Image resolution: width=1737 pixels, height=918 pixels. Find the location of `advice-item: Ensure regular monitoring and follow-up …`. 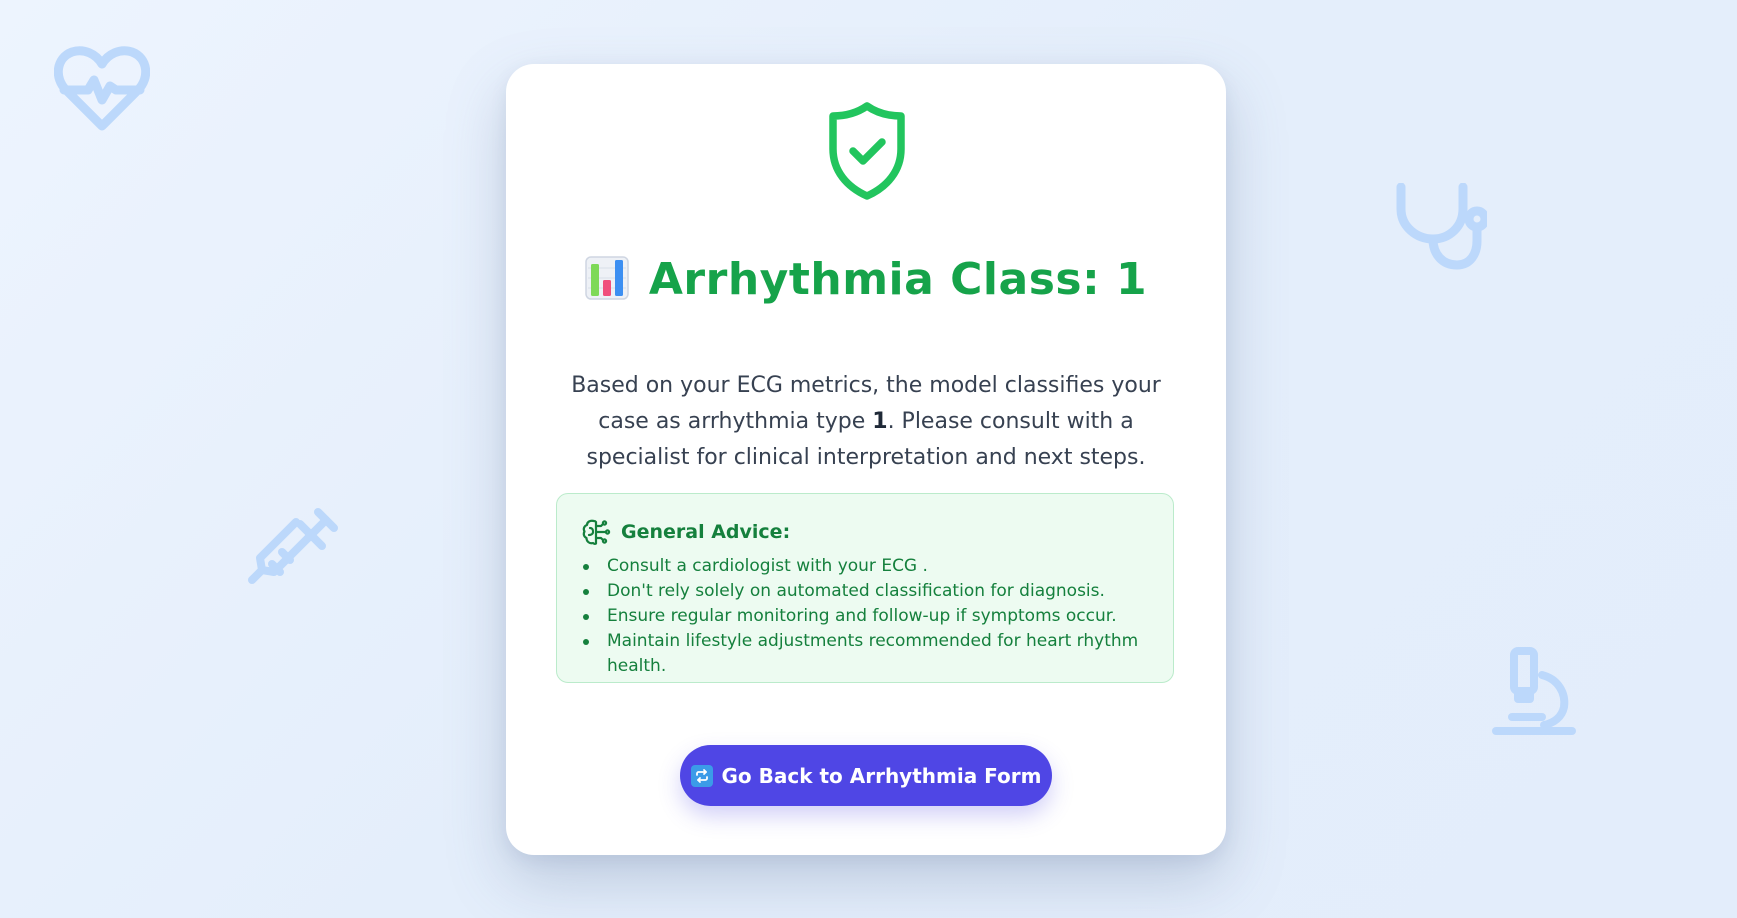

advice-item: Ensure regular monitoring and follow-up … is located at coordinates (878, 616).